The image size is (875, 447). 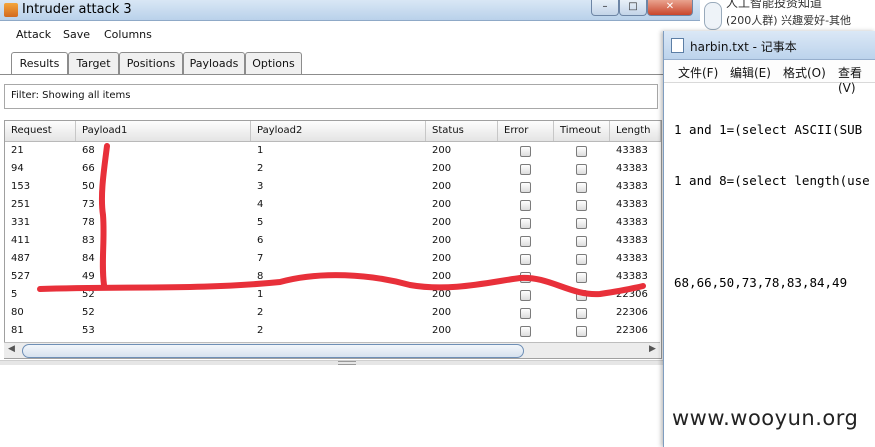 I want to click on cell-payload2: 5, so click(x=260, y=222).